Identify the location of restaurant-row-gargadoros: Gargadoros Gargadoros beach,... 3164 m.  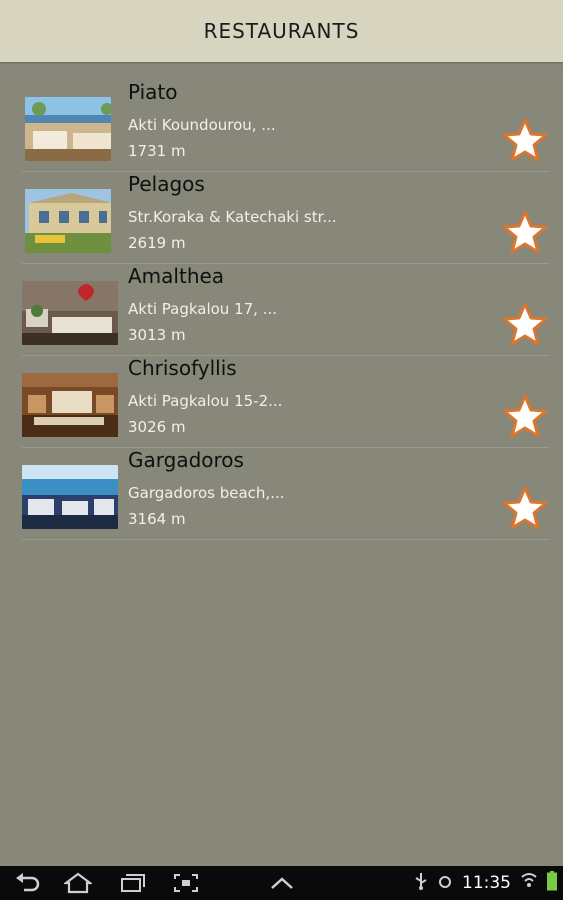
(285, 494).